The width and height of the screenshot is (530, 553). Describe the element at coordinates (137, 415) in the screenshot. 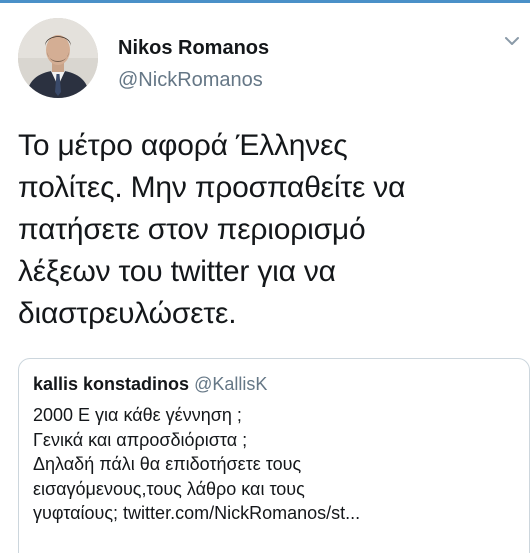

I see `quoted-text-line: 2000 Ε για κάθε γέννηση ;` at that location.